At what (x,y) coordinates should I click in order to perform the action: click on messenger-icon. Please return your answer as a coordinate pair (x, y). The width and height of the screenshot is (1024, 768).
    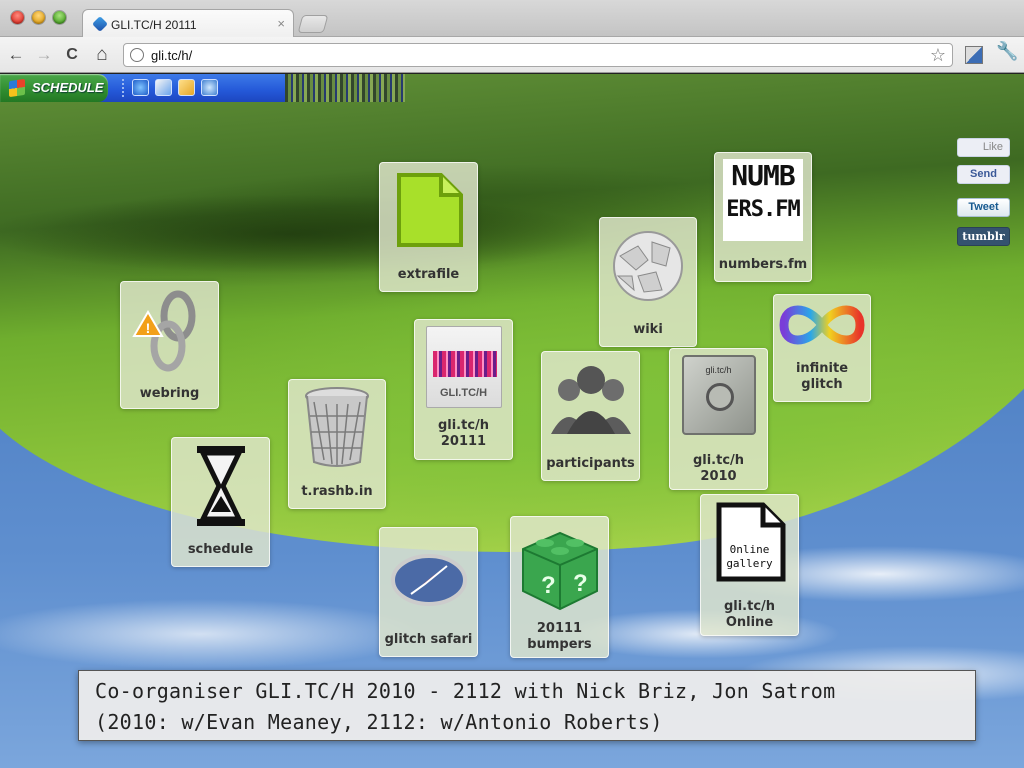
    Looking at the image, I should click on (209, 87).